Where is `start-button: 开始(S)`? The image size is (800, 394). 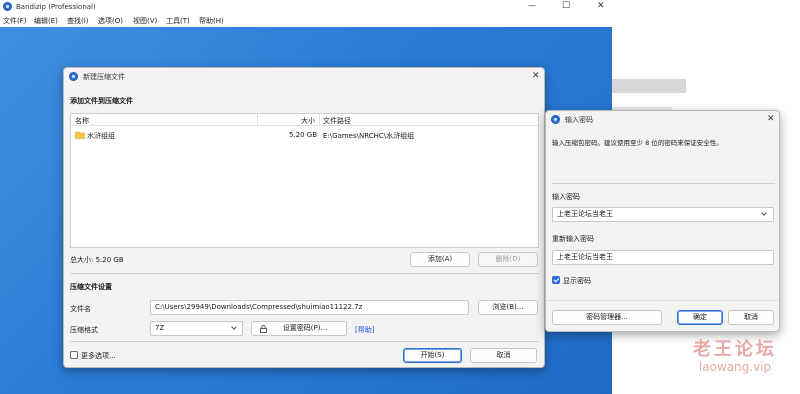
start-button: 开始(S) is located at coordinates (432, 355).